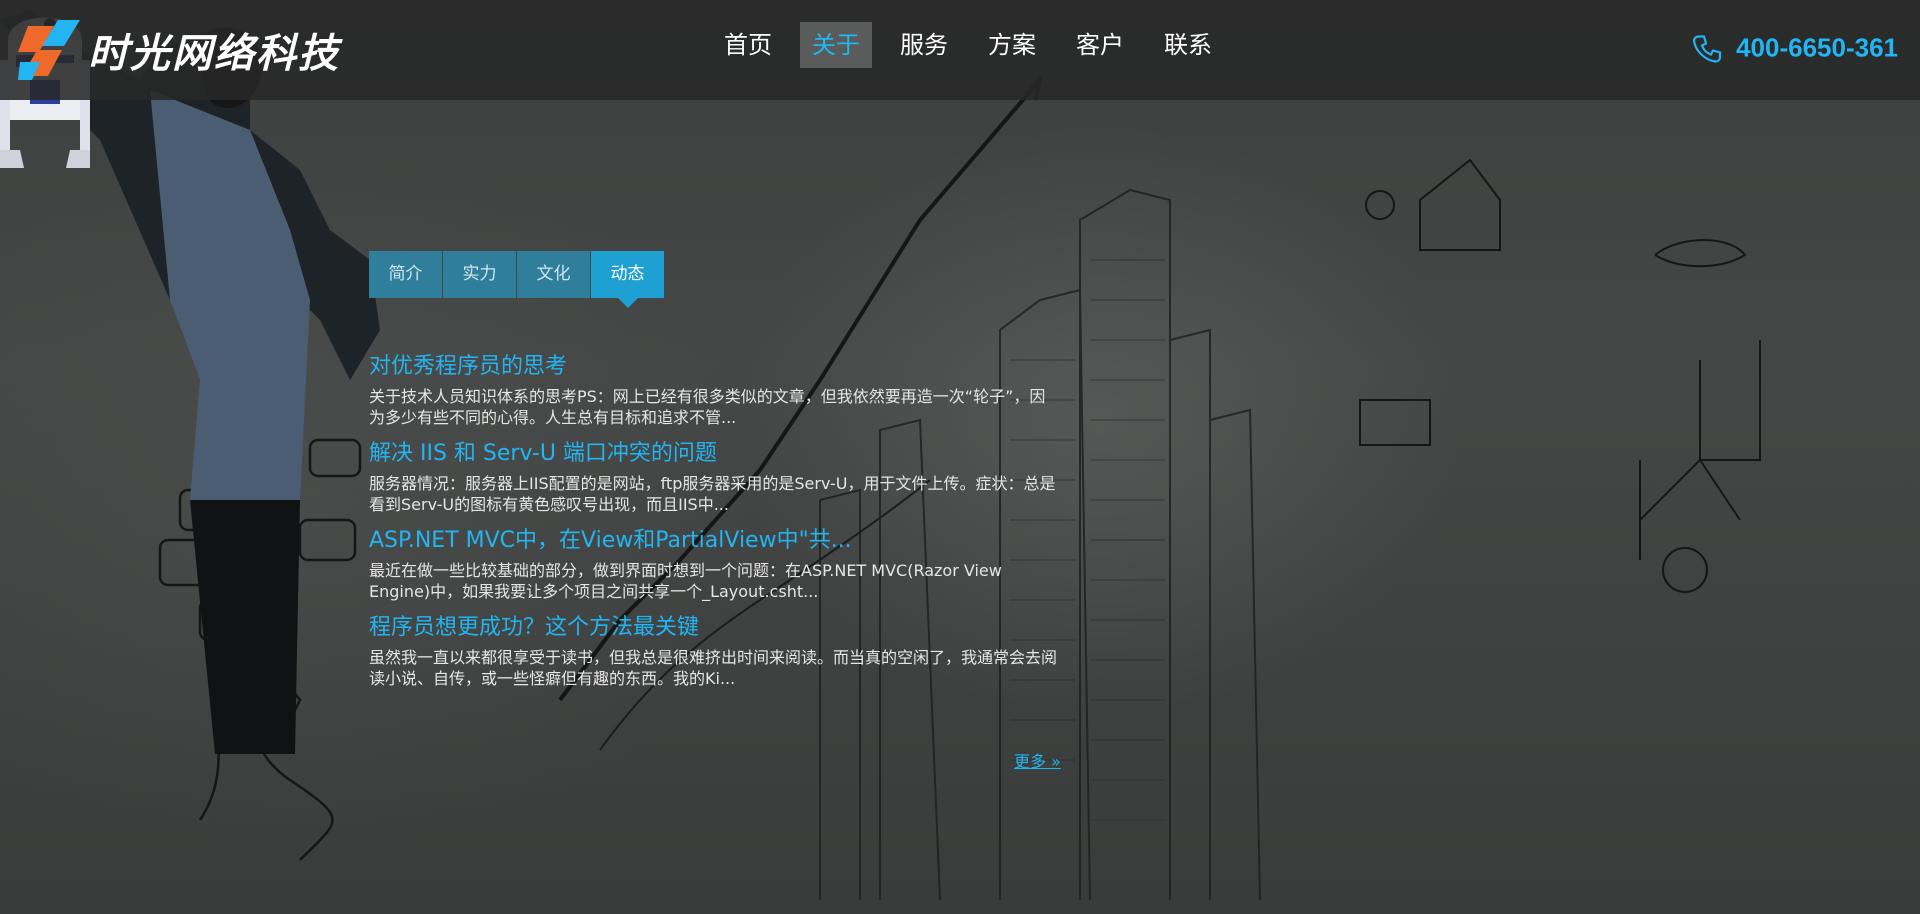 The image size is (1920, 914). I want to click on brand-name: 时光网络科技, so click(214, 54).